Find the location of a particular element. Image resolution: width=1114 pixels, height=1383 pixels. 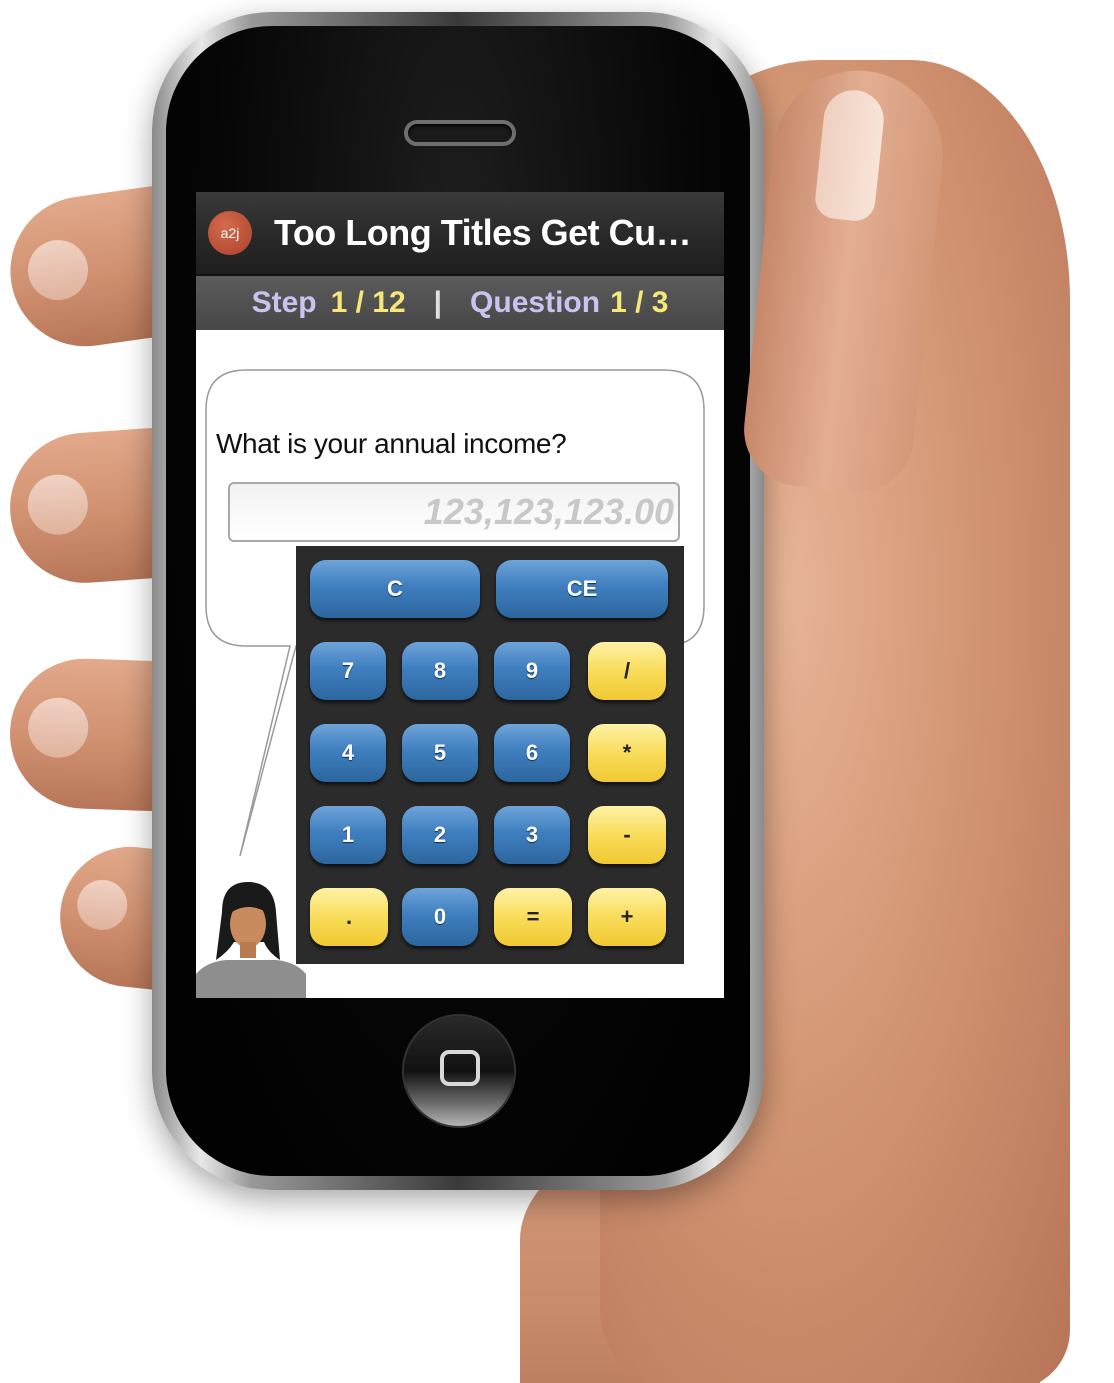

earpiece-speaker is located at coordinates (460, 133).